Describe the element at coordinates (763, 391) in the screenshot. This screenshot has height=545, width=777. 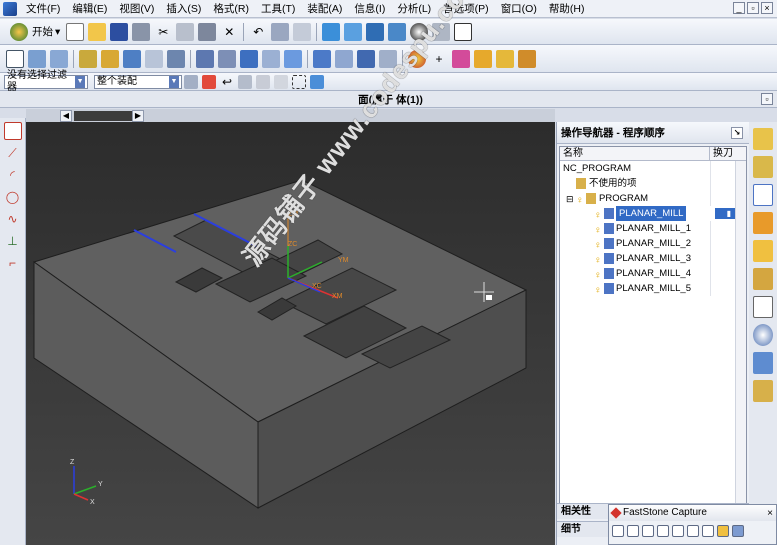
I see `roles-icon` at that location.